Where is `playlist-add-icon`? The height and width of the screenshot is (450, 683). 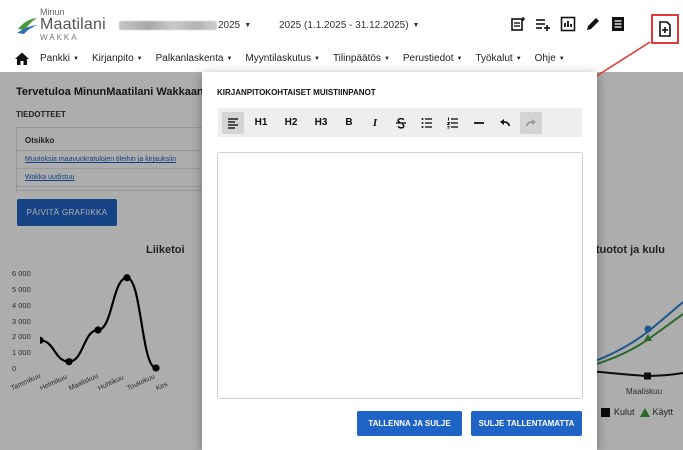
playlist-add-icon is located at coordinates (543, 24).